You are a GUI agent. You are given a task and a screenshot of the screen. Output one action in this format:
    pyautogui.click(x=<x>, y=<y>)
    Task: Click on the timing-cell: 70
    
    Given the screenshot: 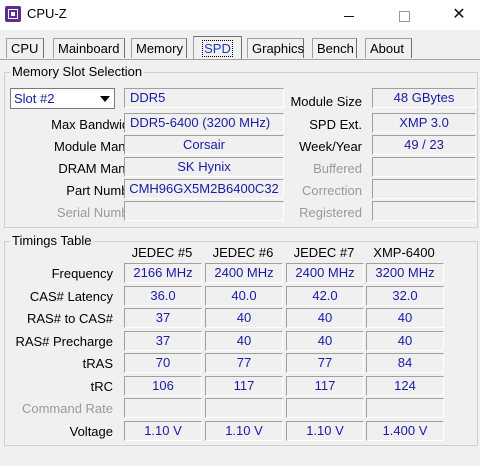 What is the action you would take?
    pyautogui.click(x=163, y=363)
    